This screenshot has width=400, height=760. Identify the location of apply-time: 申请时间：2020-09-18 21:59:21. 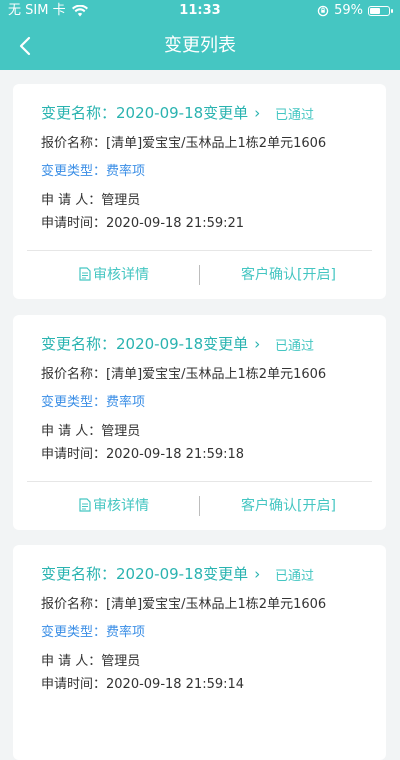
(143, 223).